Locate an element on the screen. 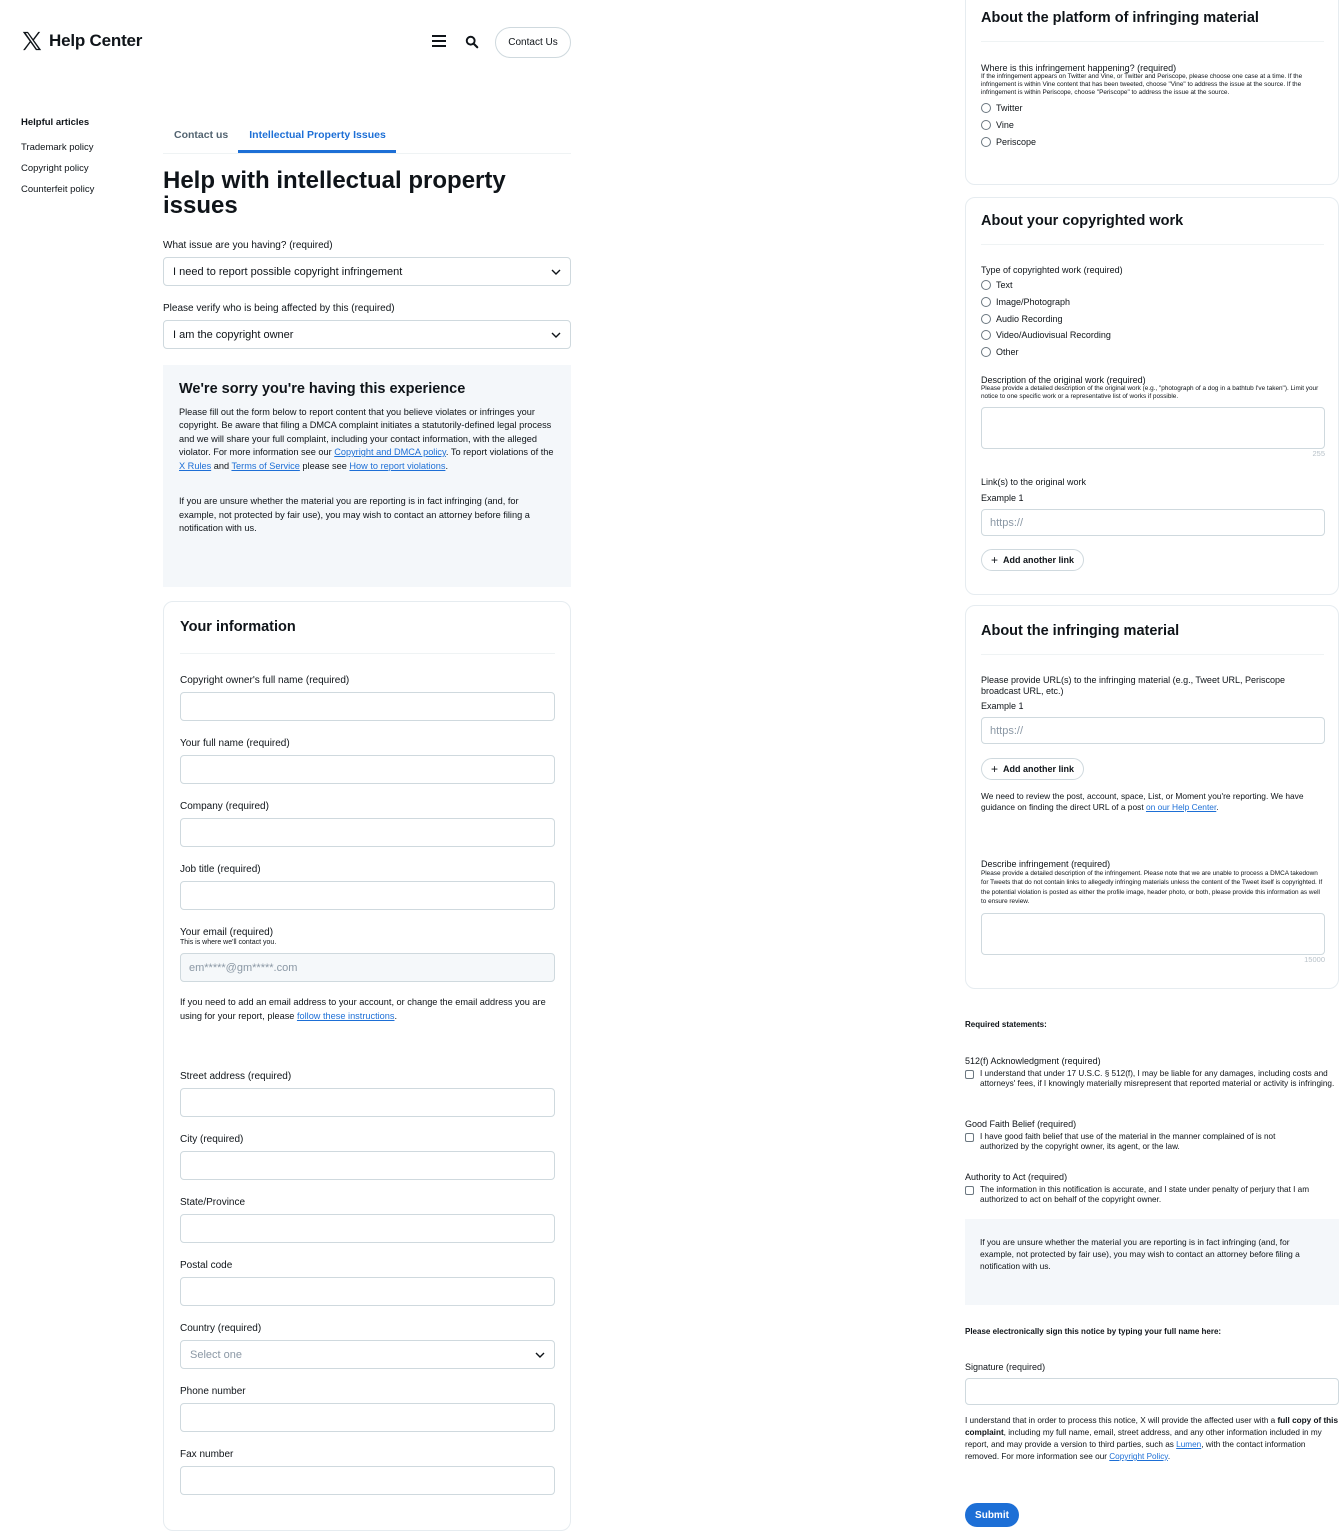 Image resolution: width=1341 pixels, height=1531 pixels. postal-field: Postal code is located at coordinates (367, 1283).